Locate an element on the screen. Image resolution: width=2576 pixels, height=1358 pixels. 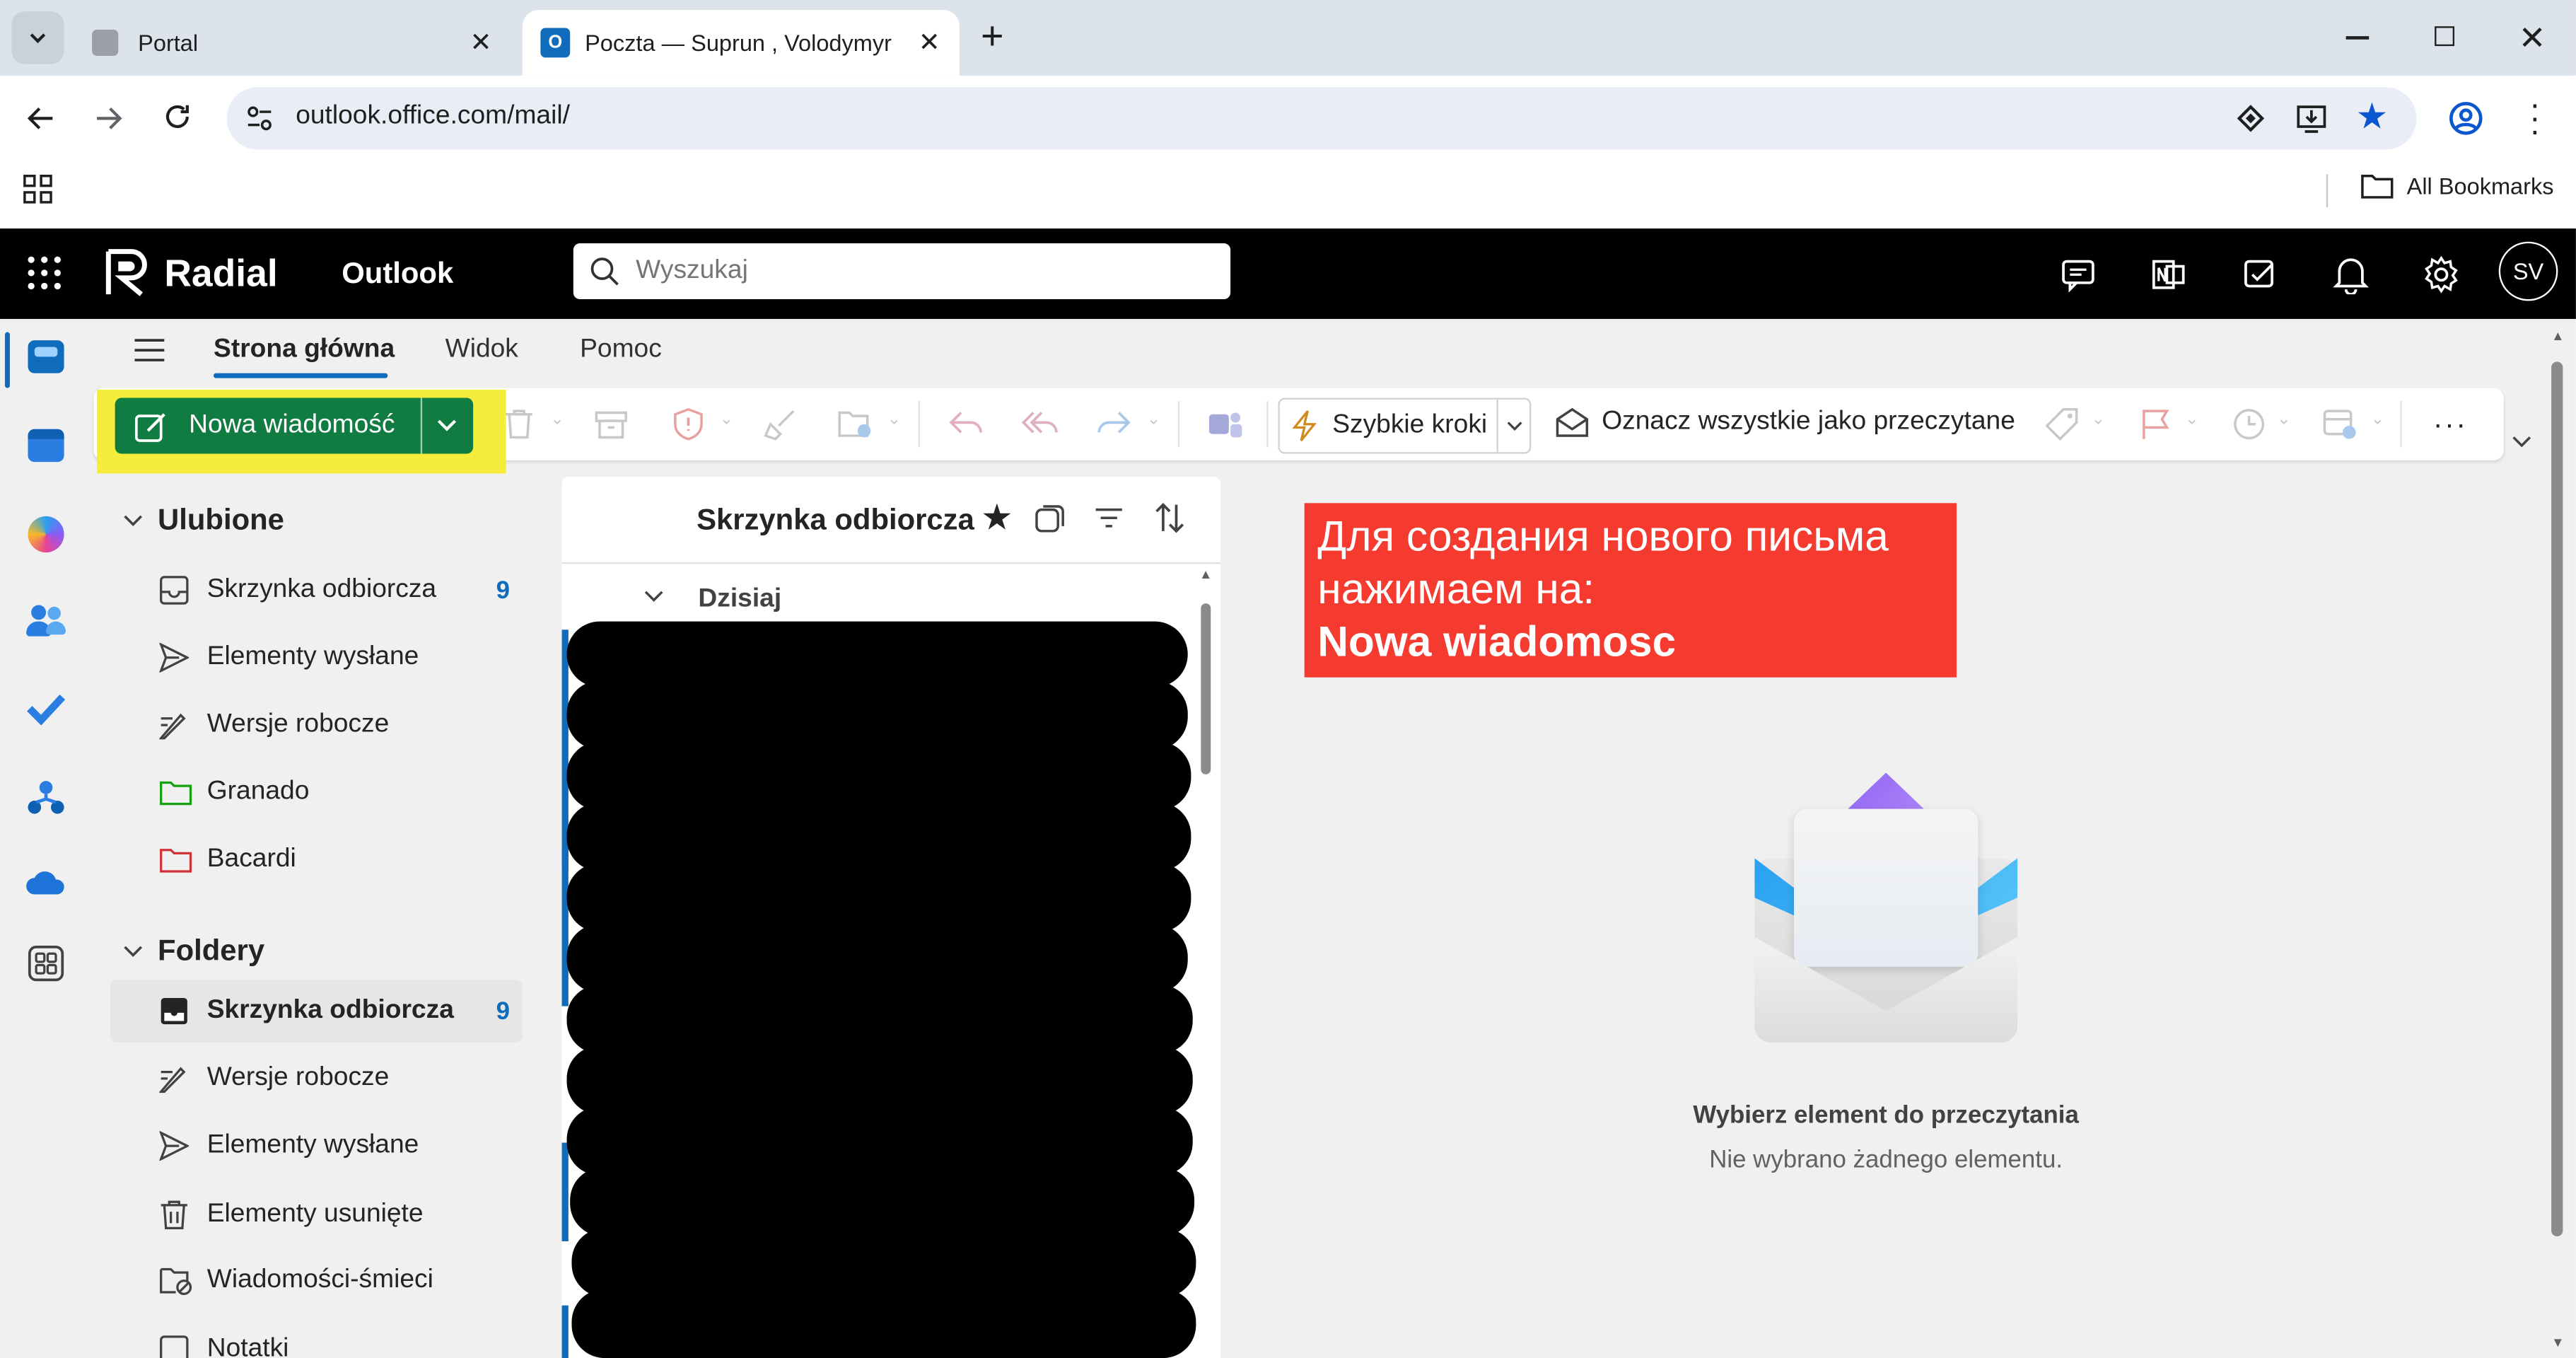
favorite-drafts: Wersje robocze is located at coordinates (274, 725).